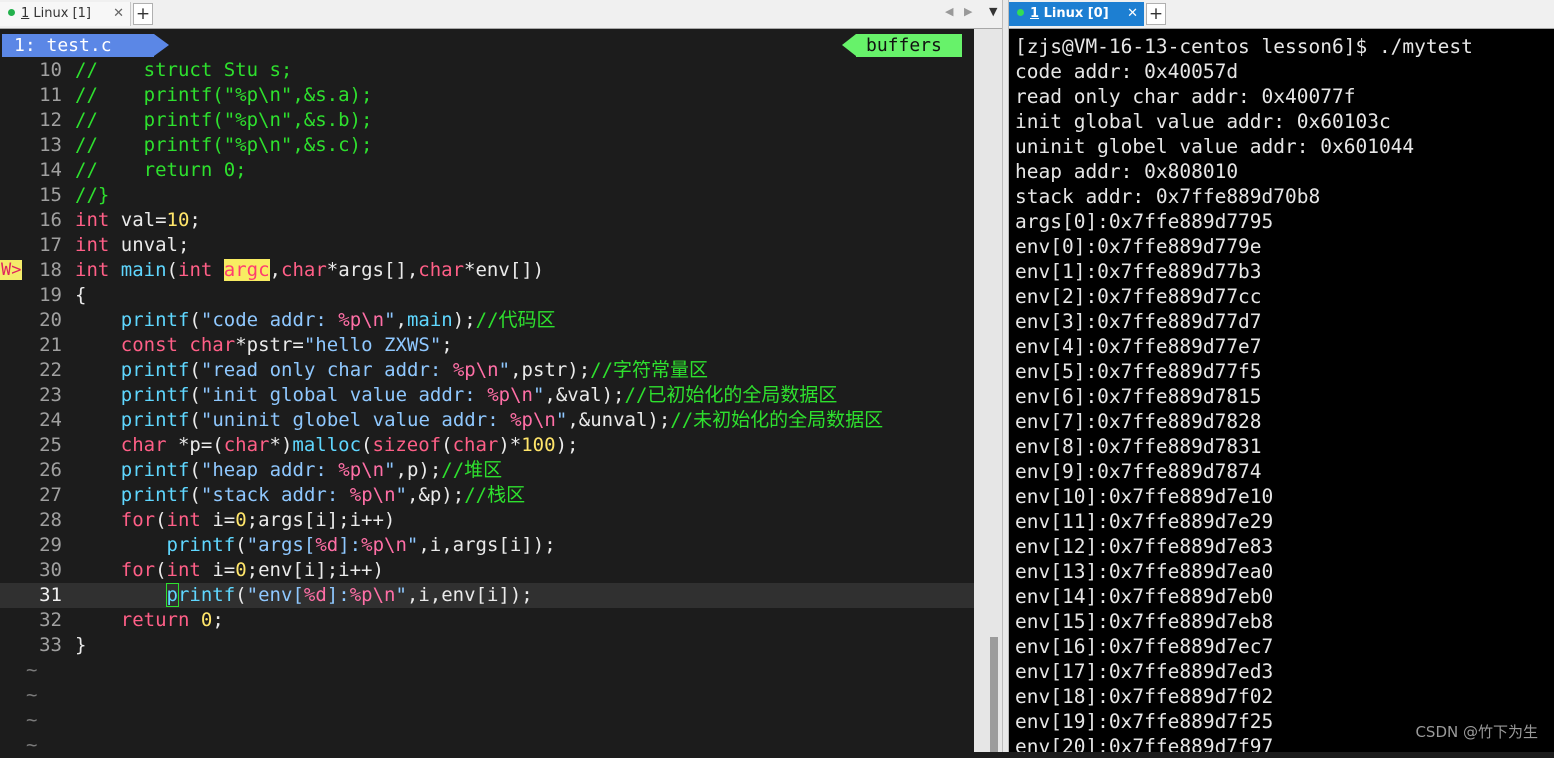 The height and width of the screenshot is (758, 1554). I want to click on code-text: //}, so click(92, 195).